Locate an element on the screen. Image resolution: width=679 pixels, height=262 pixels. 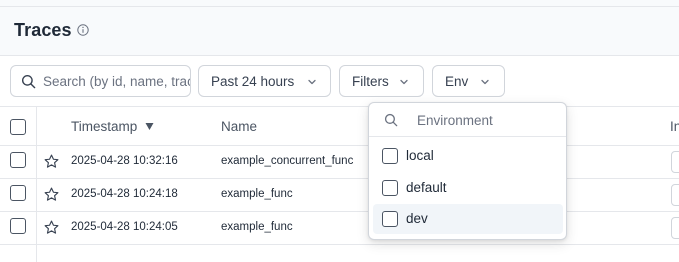
table-row: 2025-04-28 10:24:18 example_func is located at coordinates (339, 195).